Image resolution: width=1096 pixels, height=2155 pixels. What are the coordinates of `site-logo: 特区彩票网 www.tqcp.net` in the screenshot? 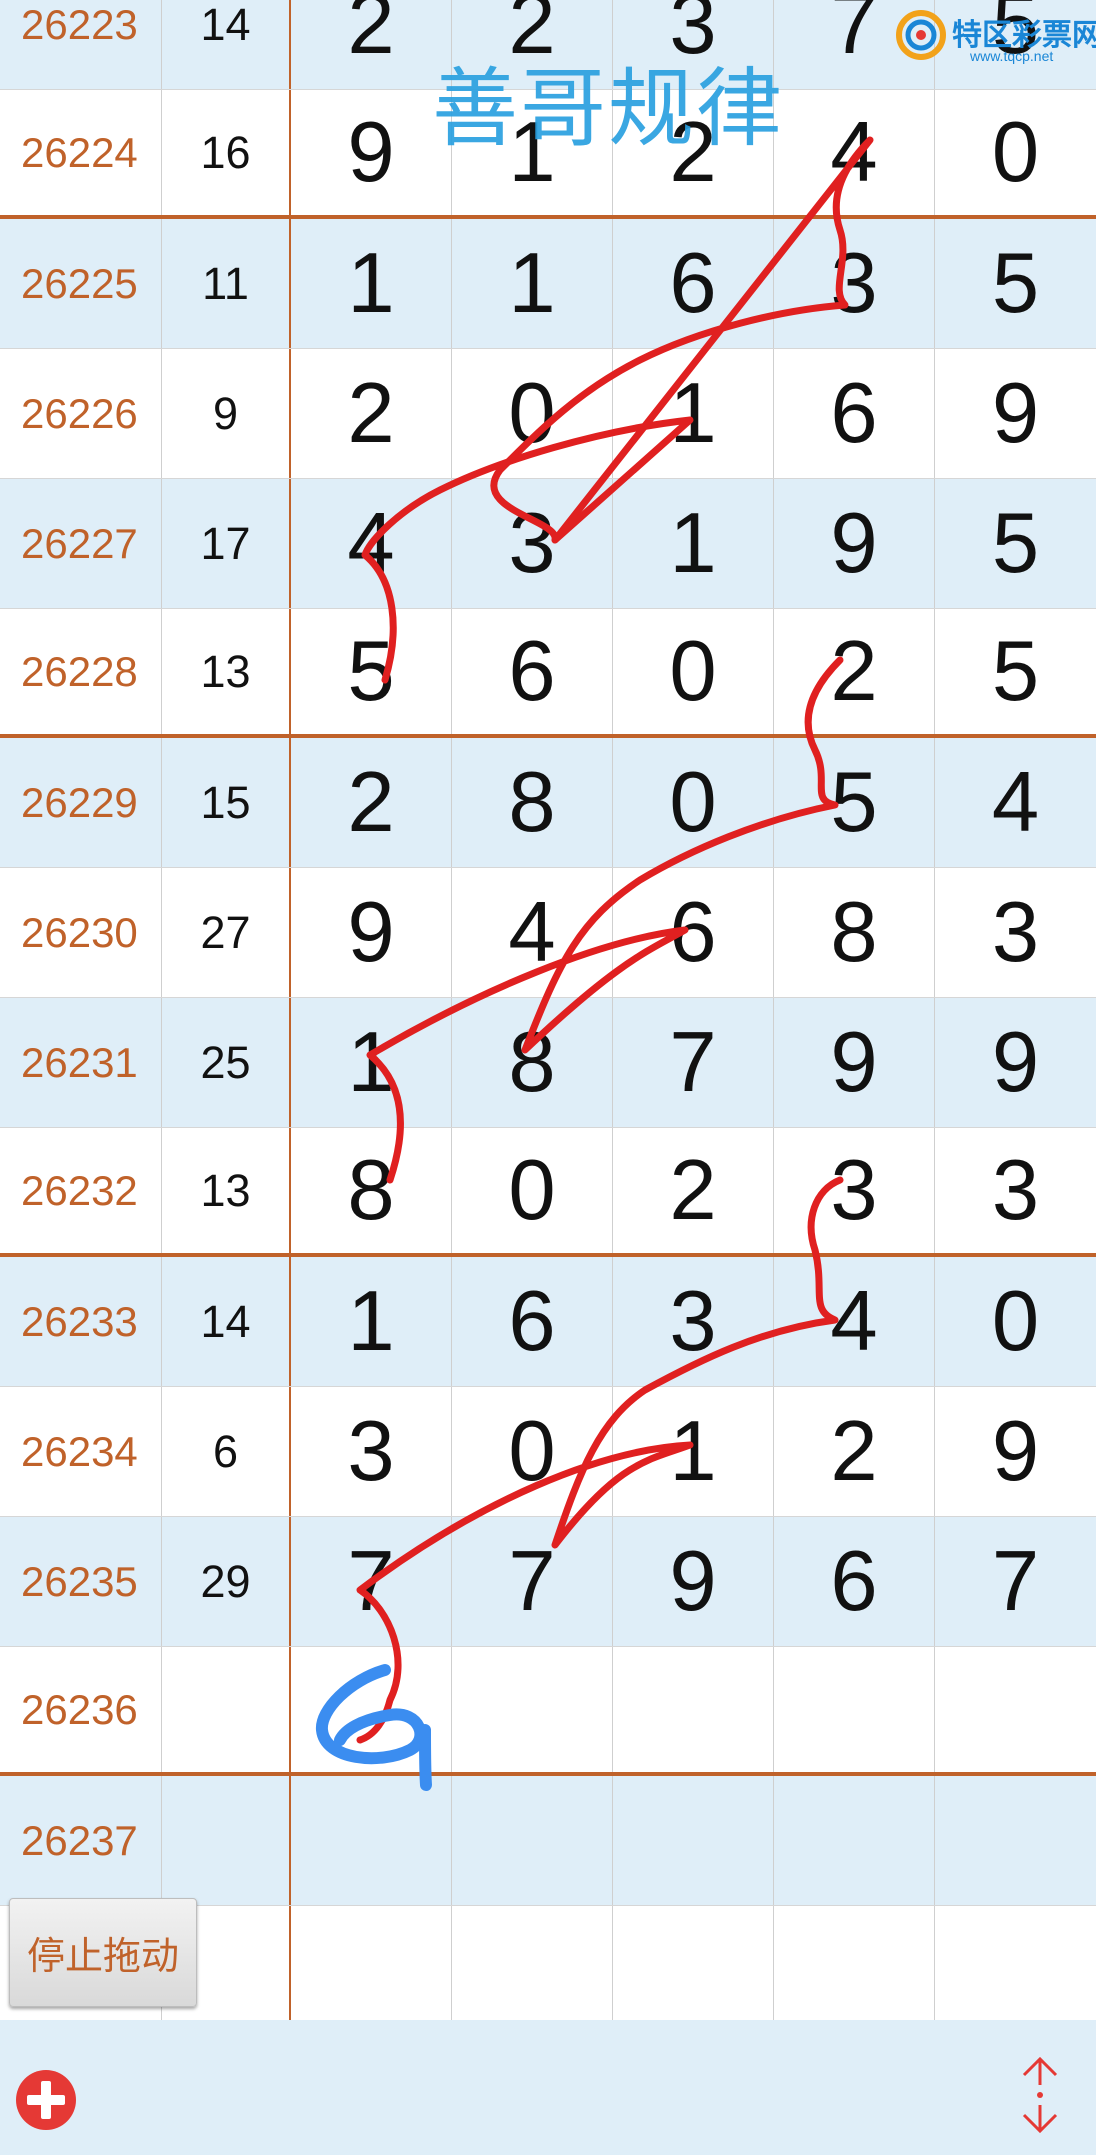 It's located at (994, 37).